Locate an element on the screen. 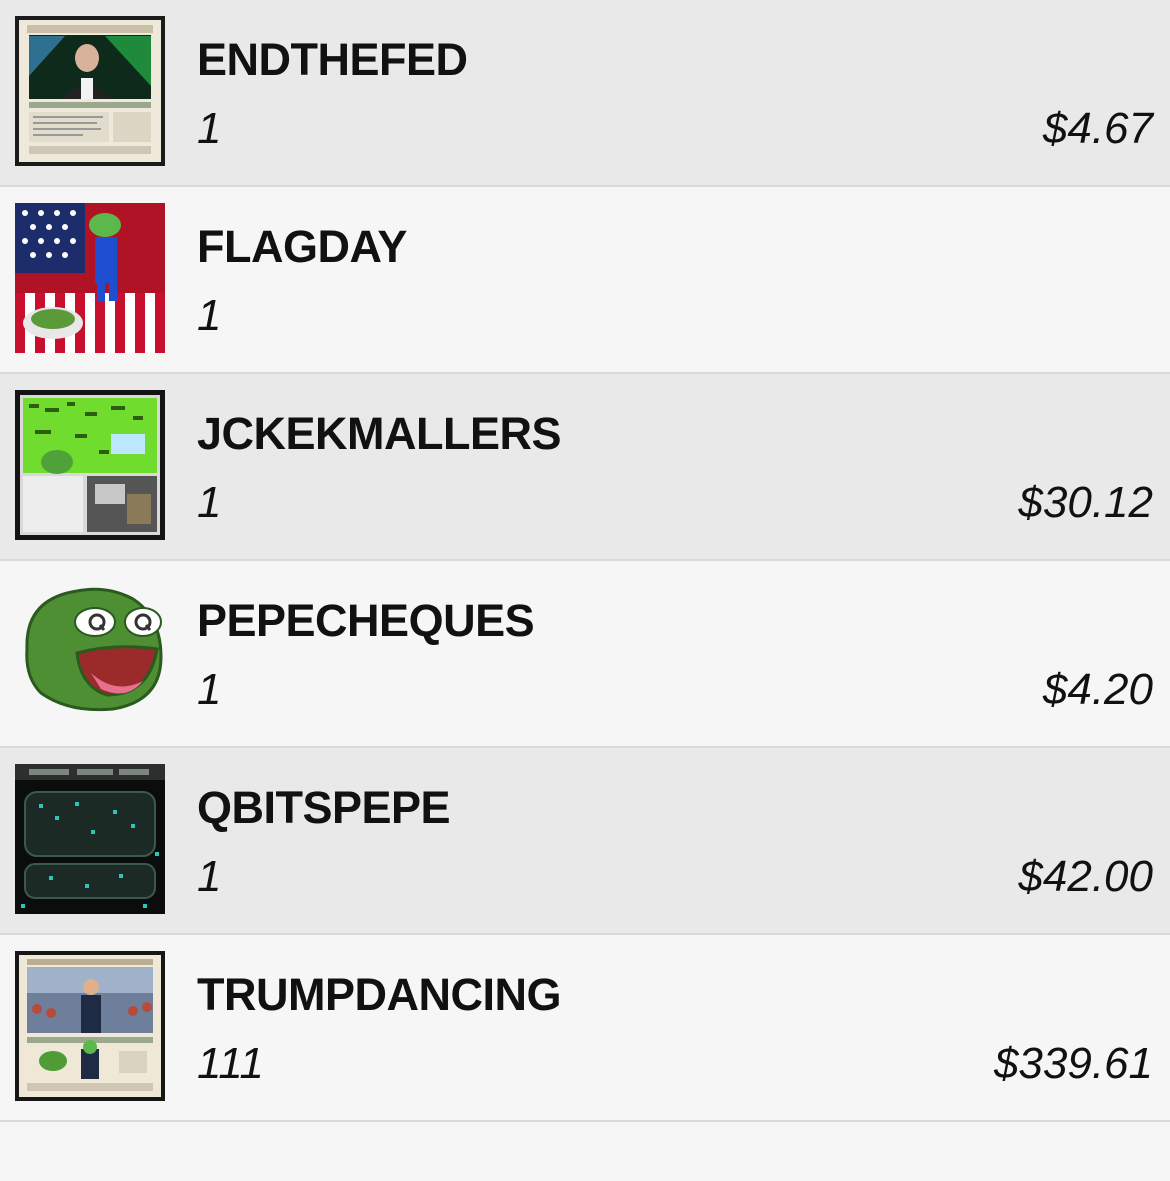  list-footer-empty-area is located at coordinates (585, 1151).